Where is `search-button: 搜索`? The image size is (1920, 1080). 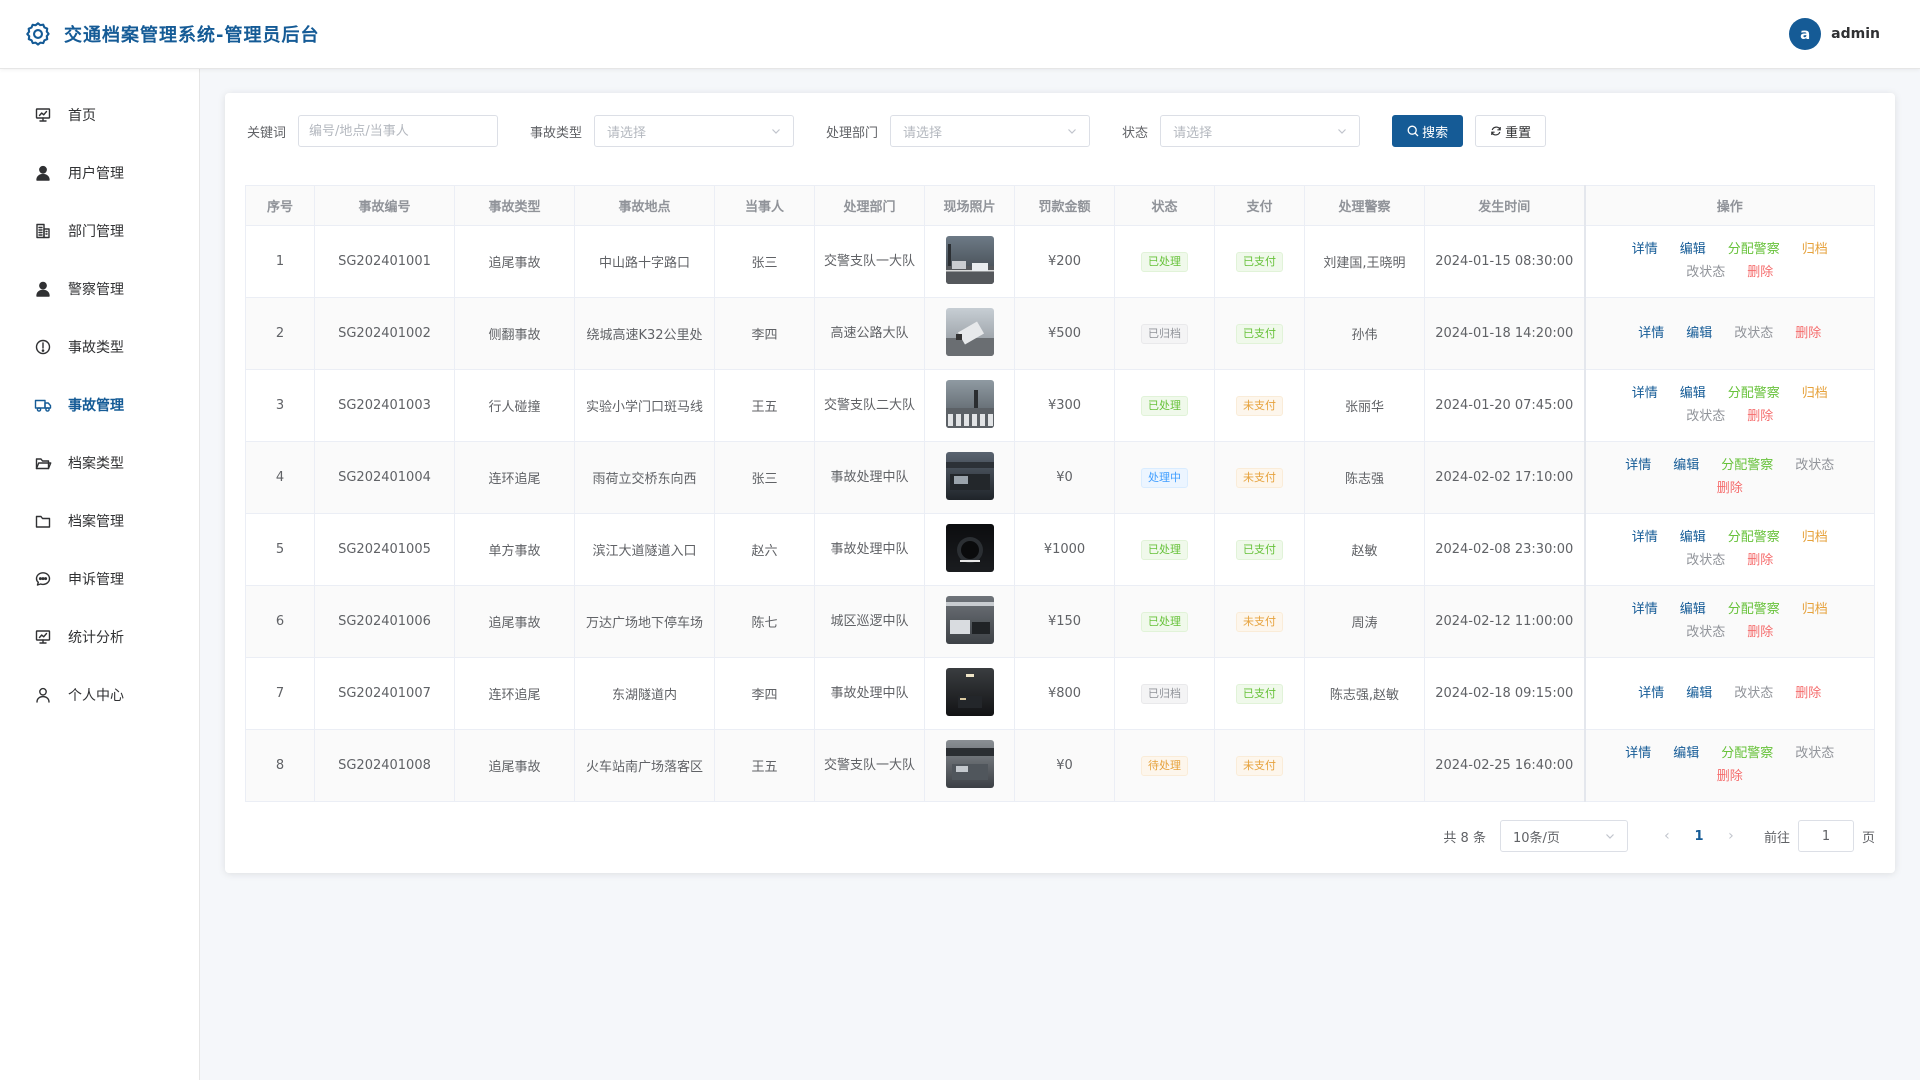 search-button: 搜索 is located at coordinates (1428, 131).